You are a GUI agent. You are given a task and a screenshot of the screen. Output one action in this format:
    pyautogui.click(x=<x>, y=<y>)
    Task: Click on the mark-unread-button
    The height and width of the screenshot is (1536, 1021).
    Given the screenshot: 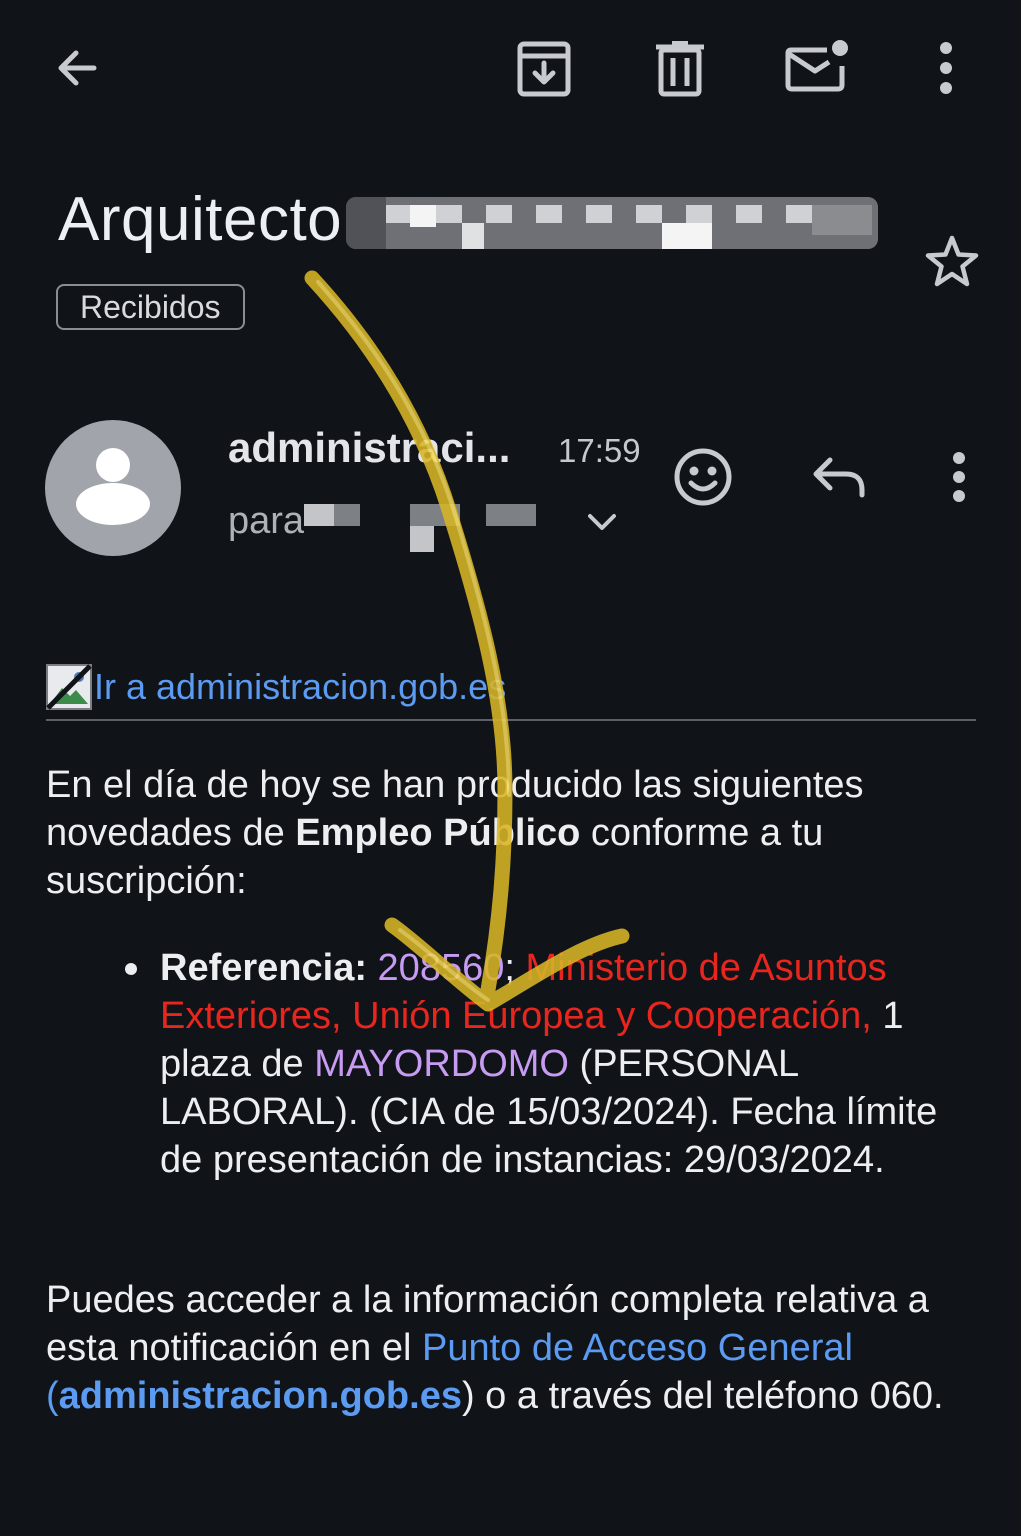 What is the action you would take?
    pyautogui.click(x=816, y=68)
    